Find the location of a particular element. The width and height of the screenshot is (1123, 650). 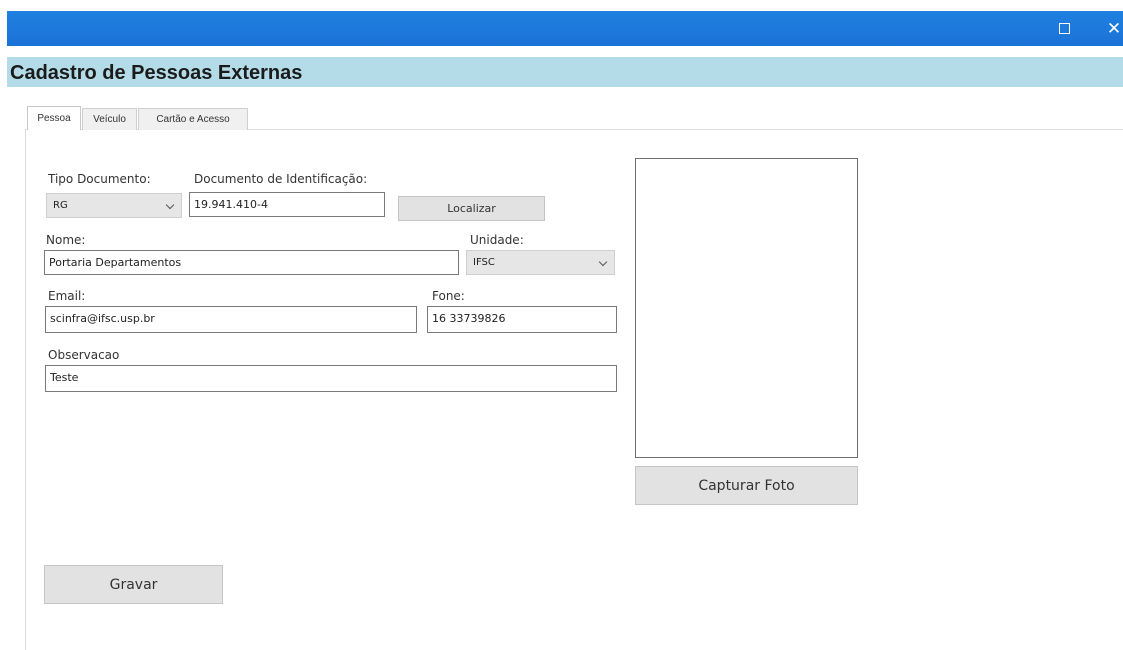

tab-veiculo: Veículo is located at coordinates (109, 119).